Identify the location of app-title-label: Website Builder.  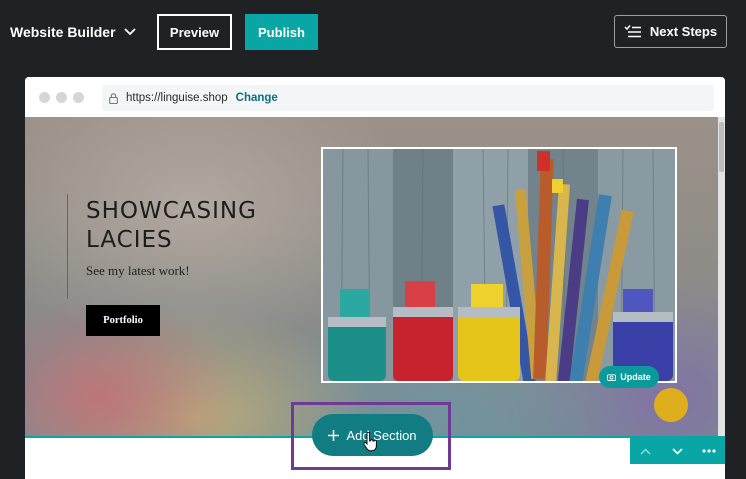
(63, 32).